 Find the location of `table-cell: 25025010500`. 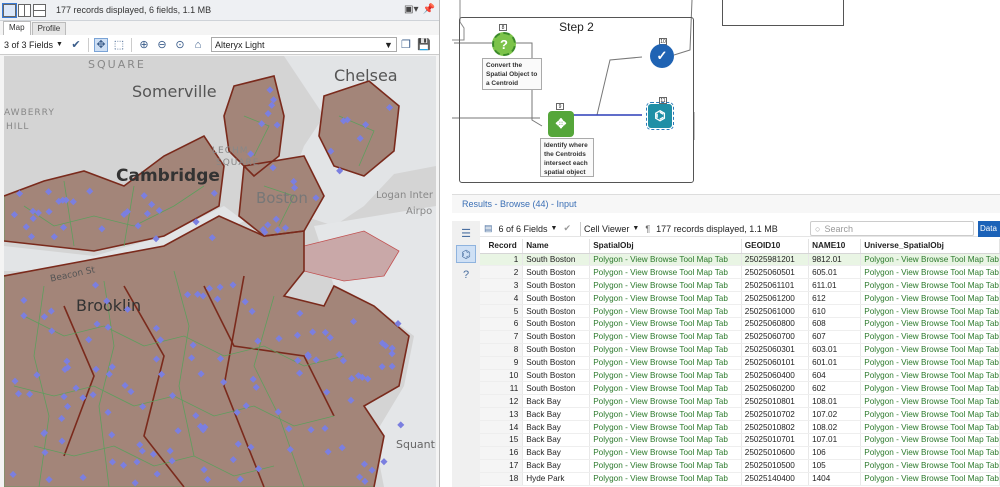

table-cell: 25025010500 is located at coordinates (775, 466).